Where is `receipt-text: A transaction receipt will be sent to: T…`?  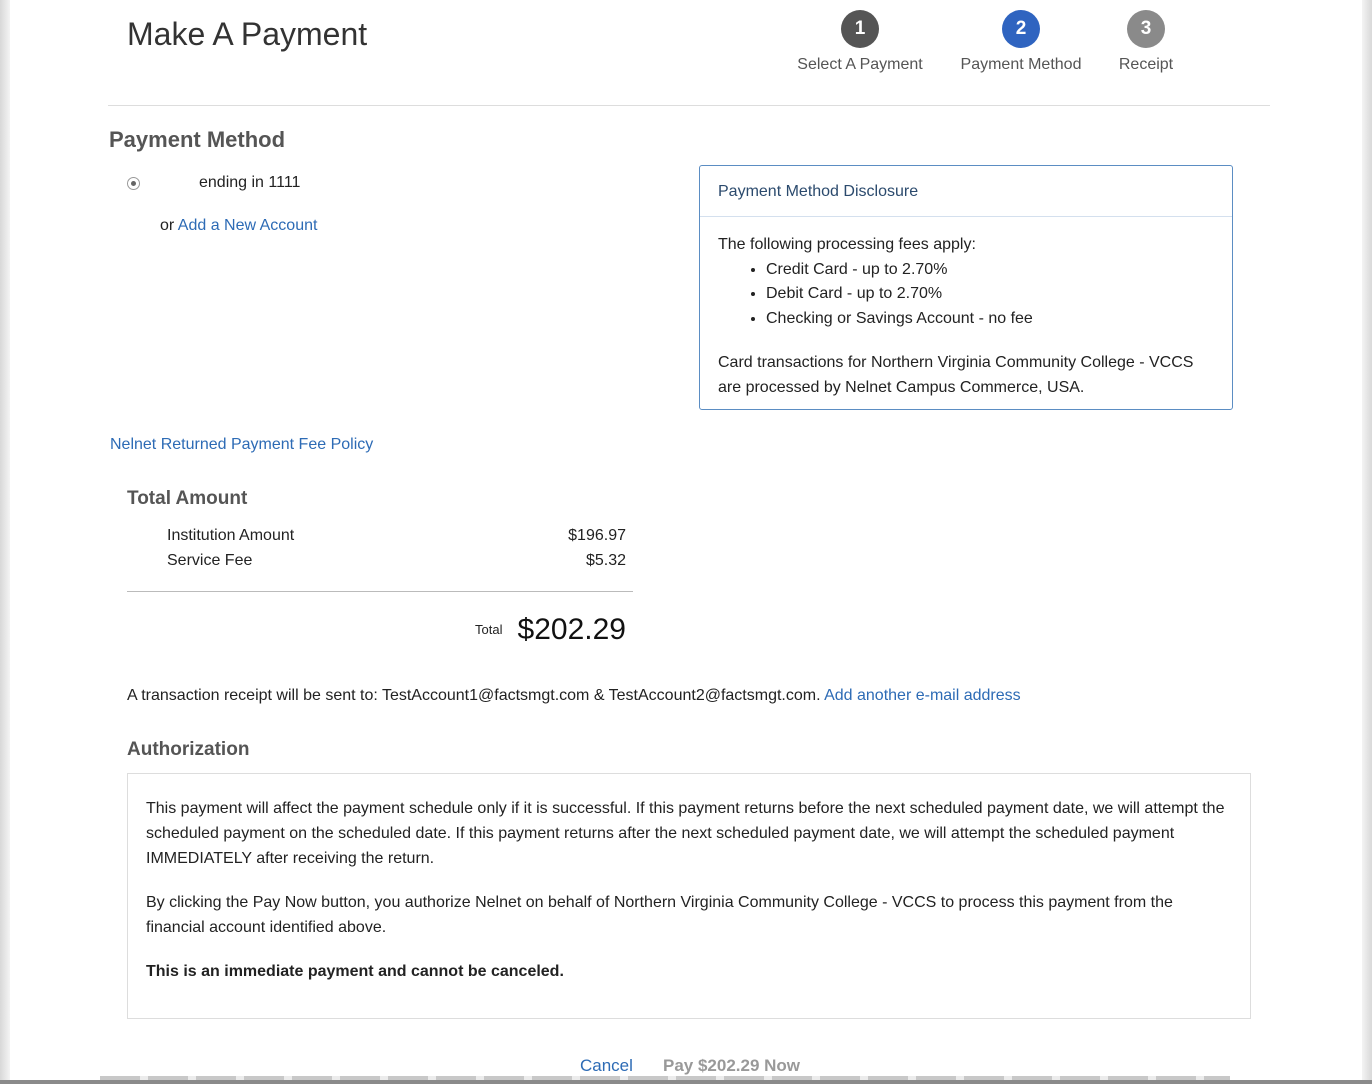
receipt-text: A transaction receipt will be sent to: T… is located at coordinates (474, 695).